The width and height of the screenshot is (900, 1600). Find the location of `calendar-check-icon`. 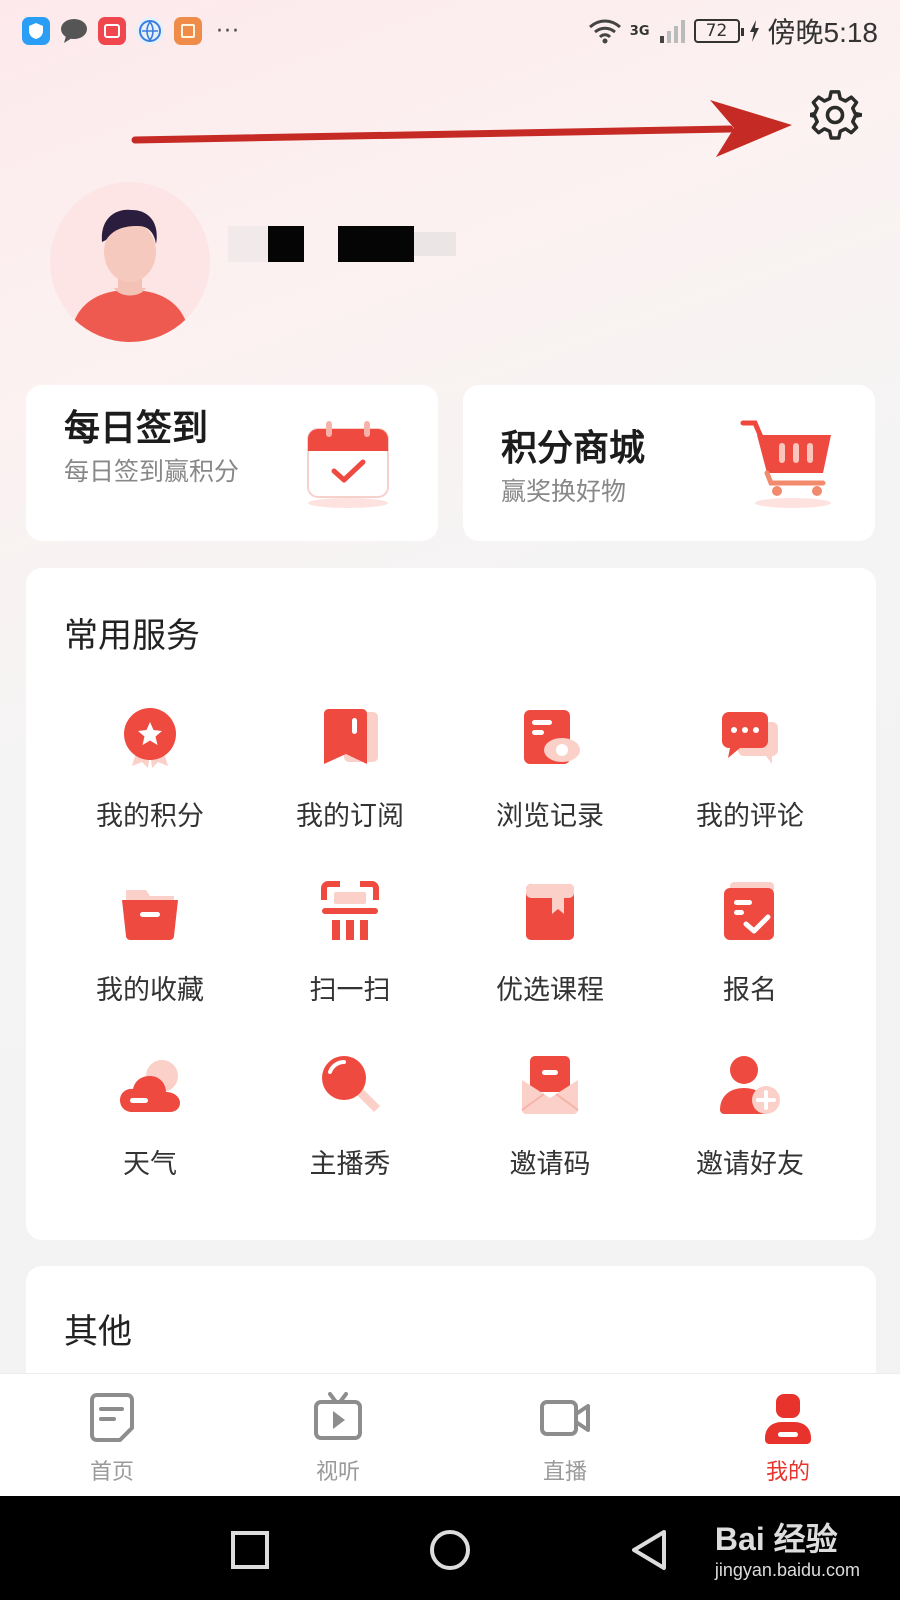

calendar-check-icon is located at coordinates (348, 464).